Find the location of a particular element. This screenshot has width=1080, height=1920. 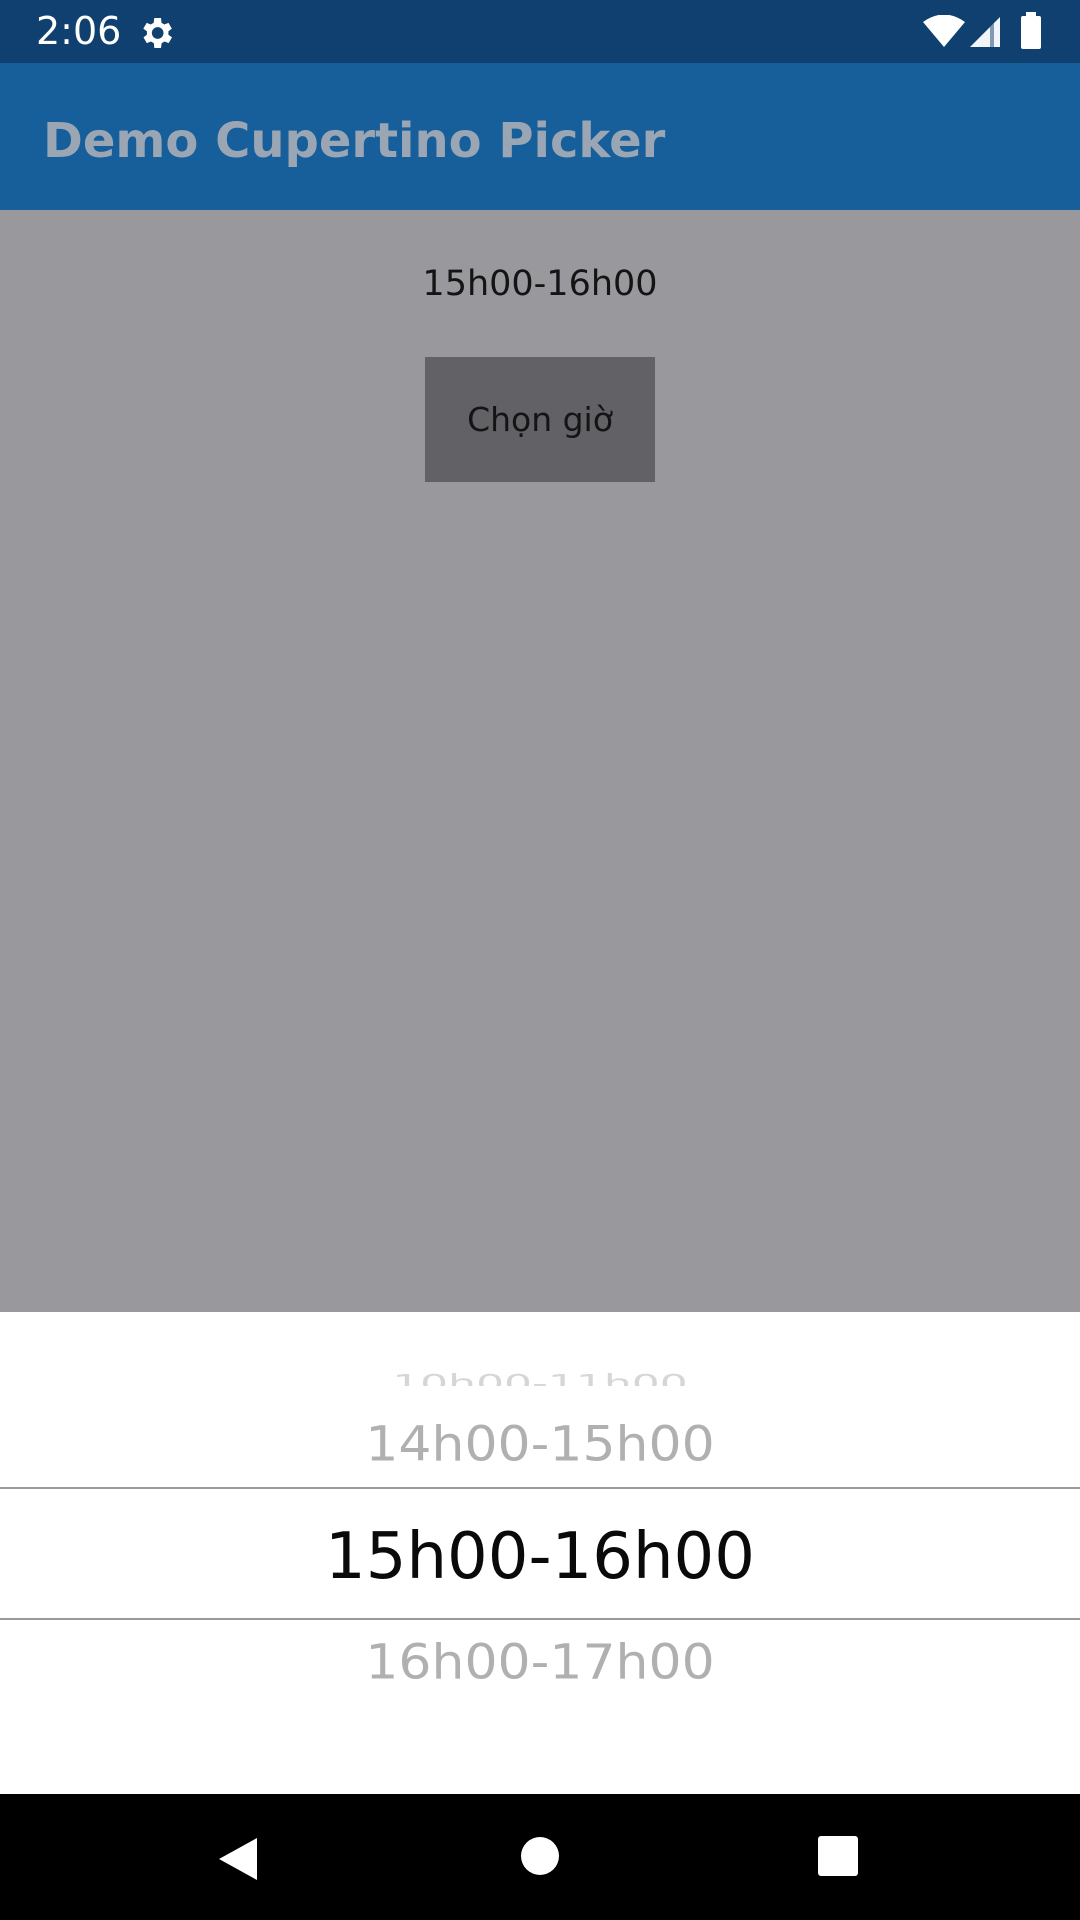

wifi-icon is located at coordinates (944, 31).